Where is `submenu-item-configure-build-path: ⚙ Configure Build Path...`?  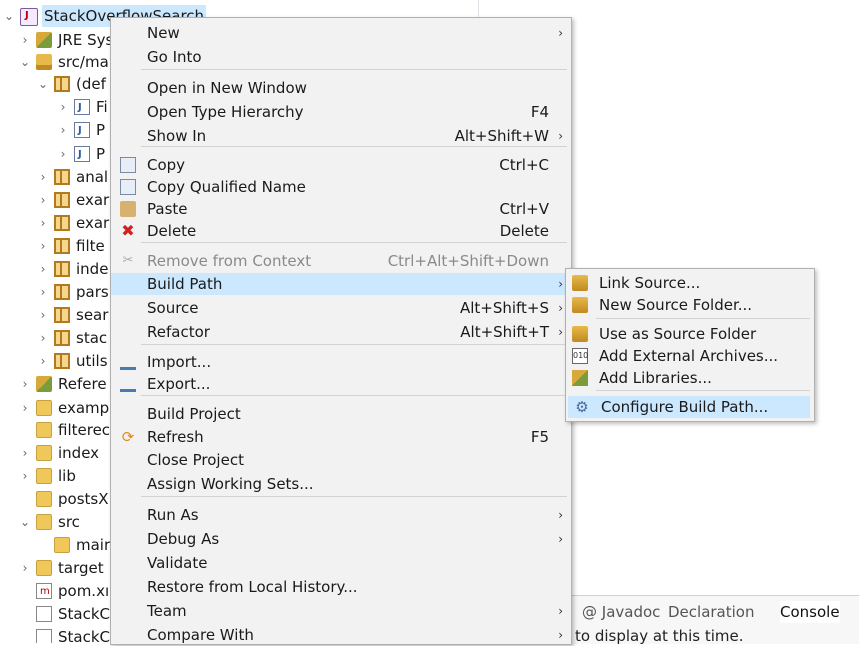 submenu-item-configure-build-path: ⚙ Configure Build Path... is located at coordinates (689, 407).